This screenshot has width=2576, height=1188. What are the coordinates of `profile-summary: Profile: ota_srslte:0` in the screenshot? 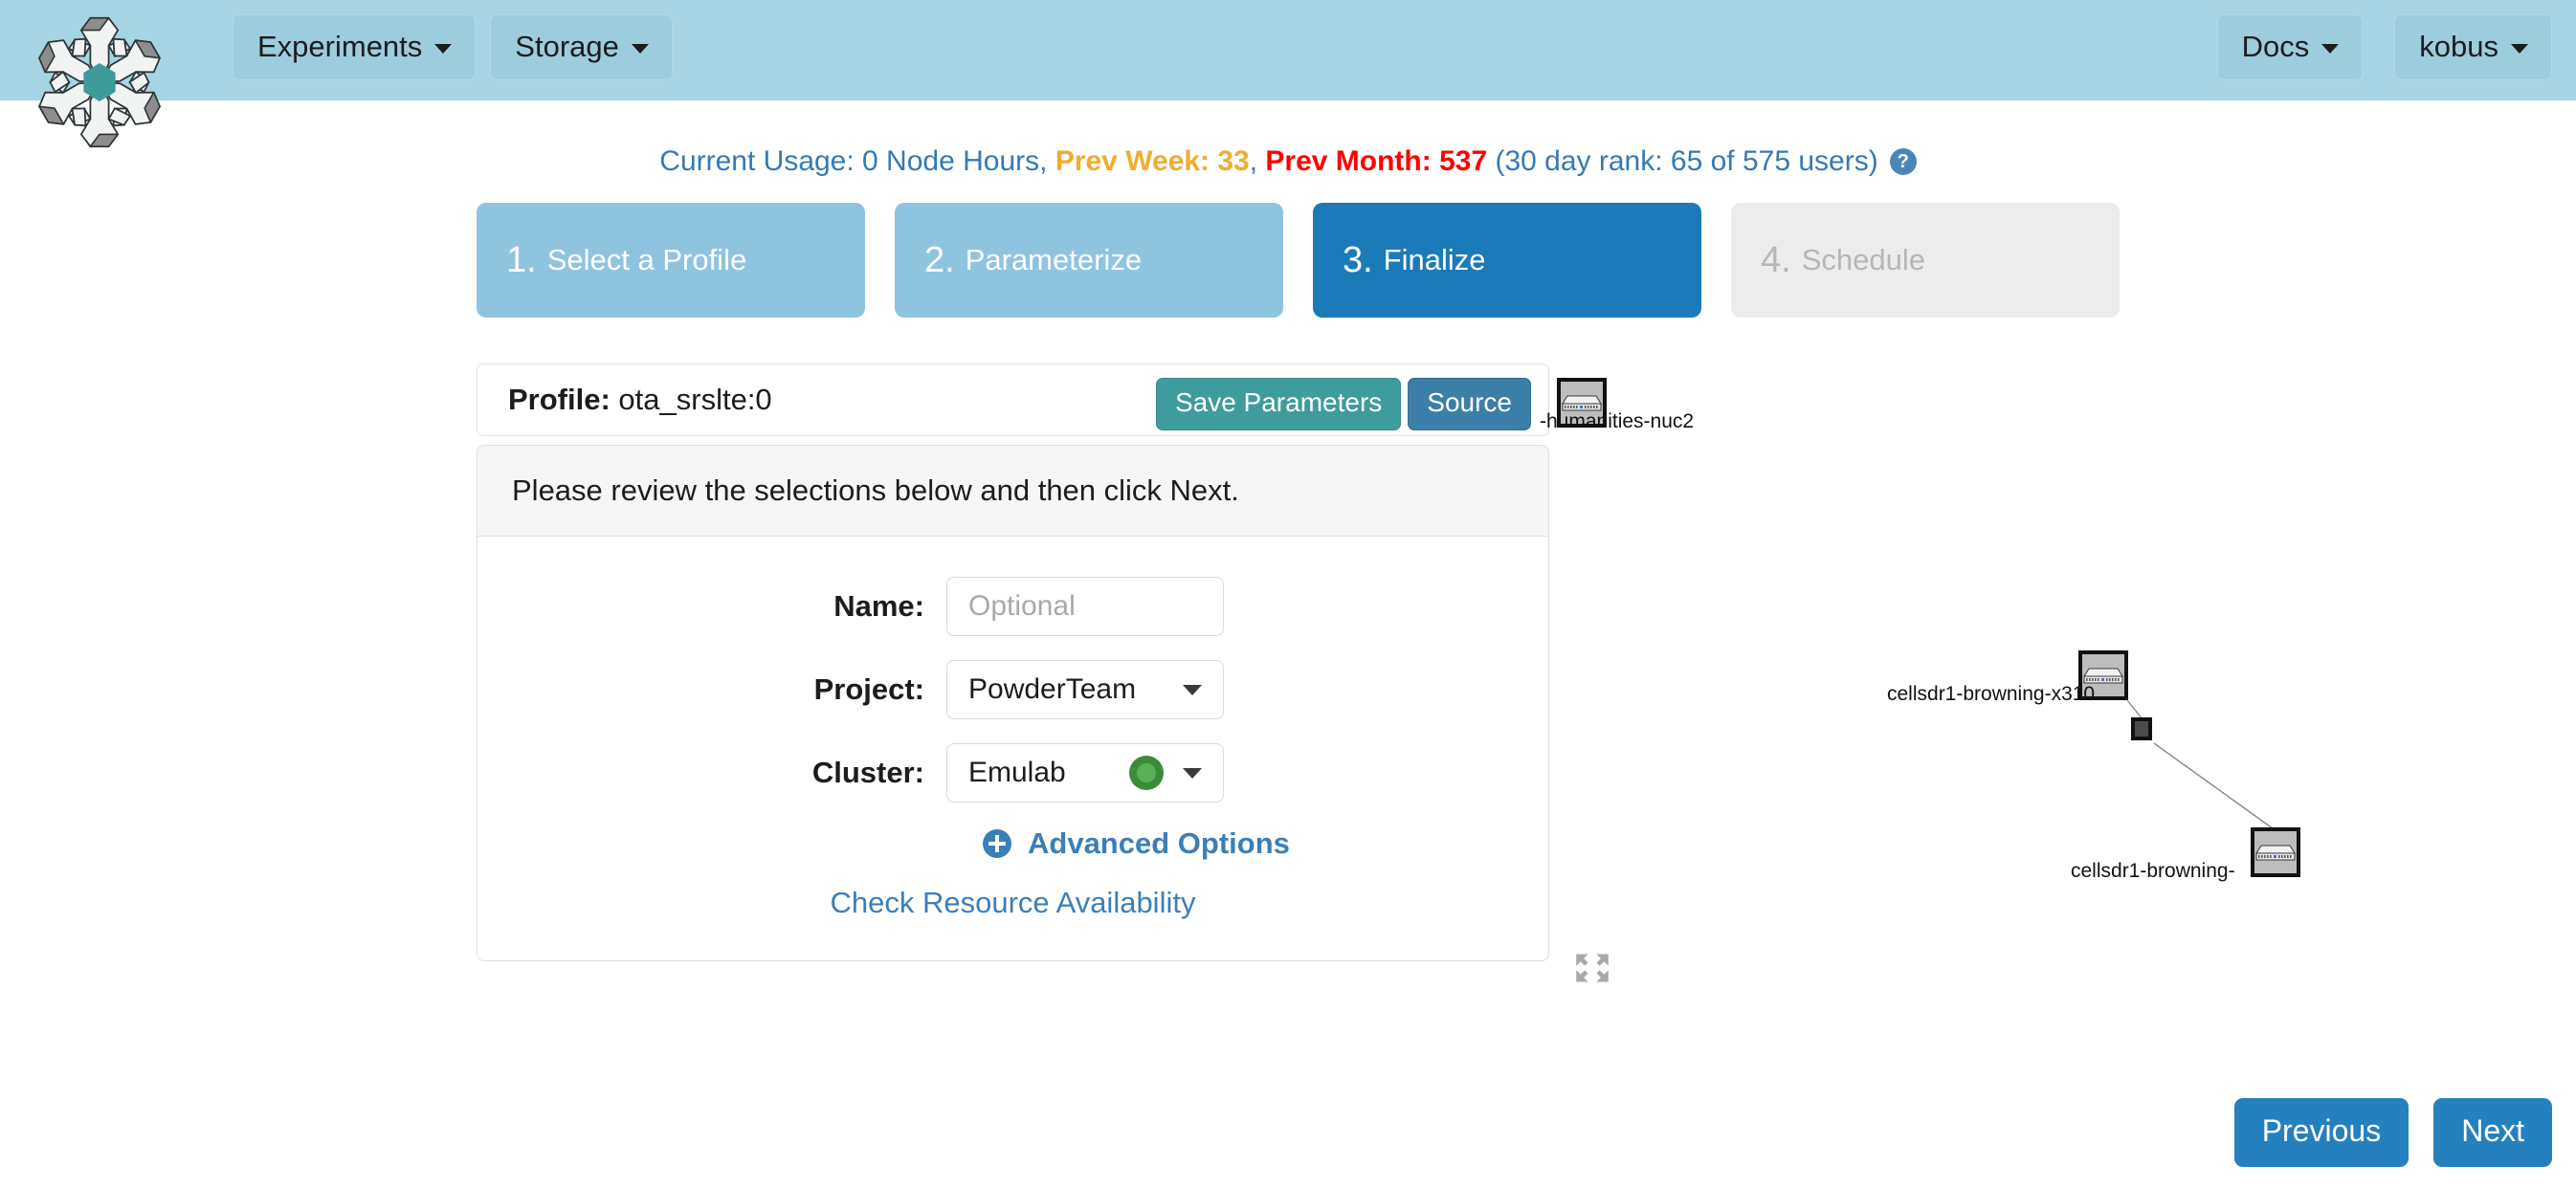 It's located at (640, 400).